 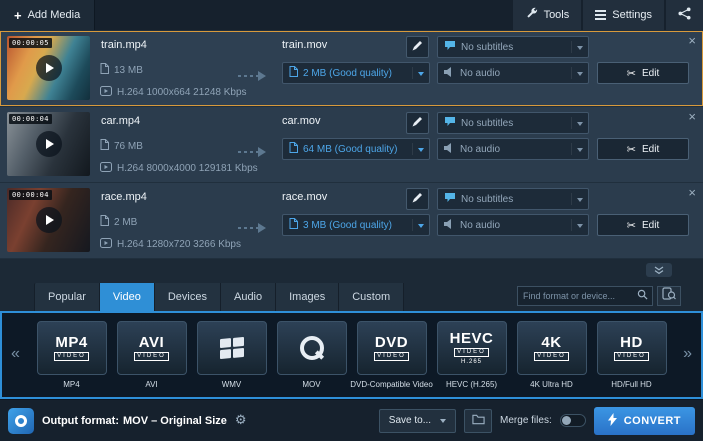 I want to click on output-filename: car.mov, so click(x=301, y=121).